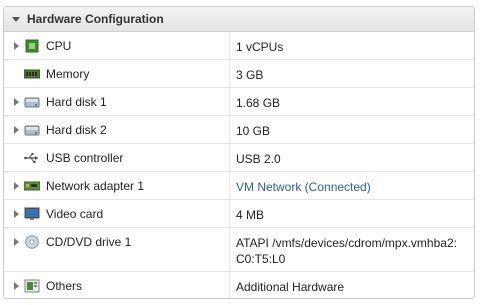  What do you see at coordinates (32, 46) in the screenshot?
I see `cpu-icon` at bounding box center [32, 46].